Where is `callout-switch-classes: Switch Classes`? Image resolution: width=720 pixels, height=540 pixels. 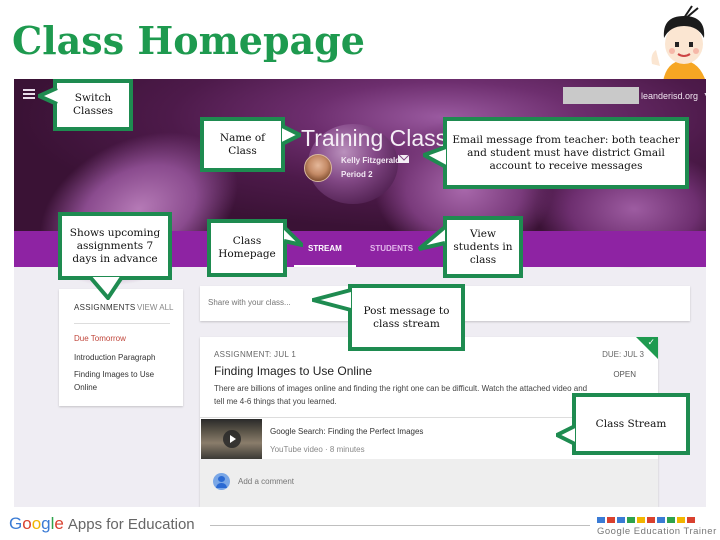 callout-switch-classes: Switch Classes is located at coordinates (93, 105).